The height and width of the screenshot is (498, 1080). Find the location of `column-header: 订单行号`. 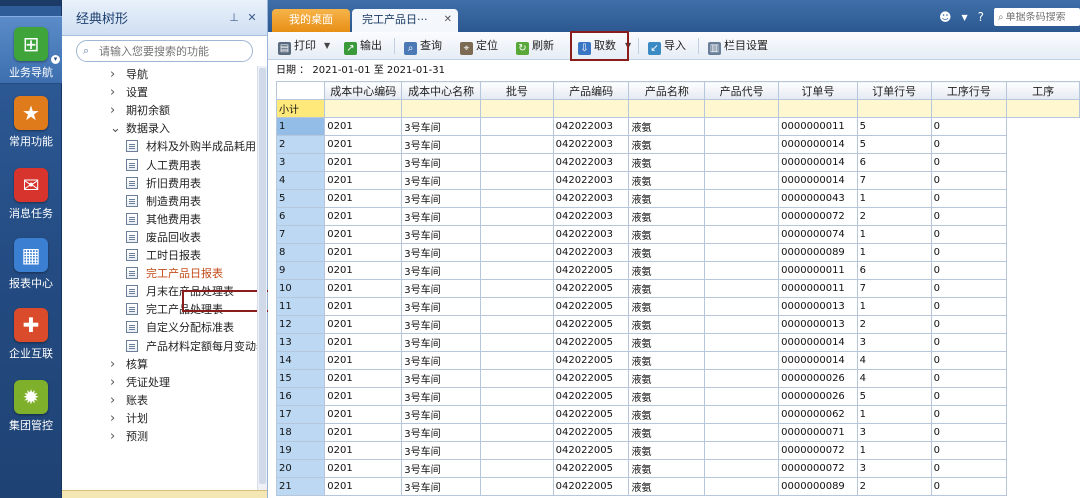

column-header: 订单行号 is located at coordinates (894, 90).